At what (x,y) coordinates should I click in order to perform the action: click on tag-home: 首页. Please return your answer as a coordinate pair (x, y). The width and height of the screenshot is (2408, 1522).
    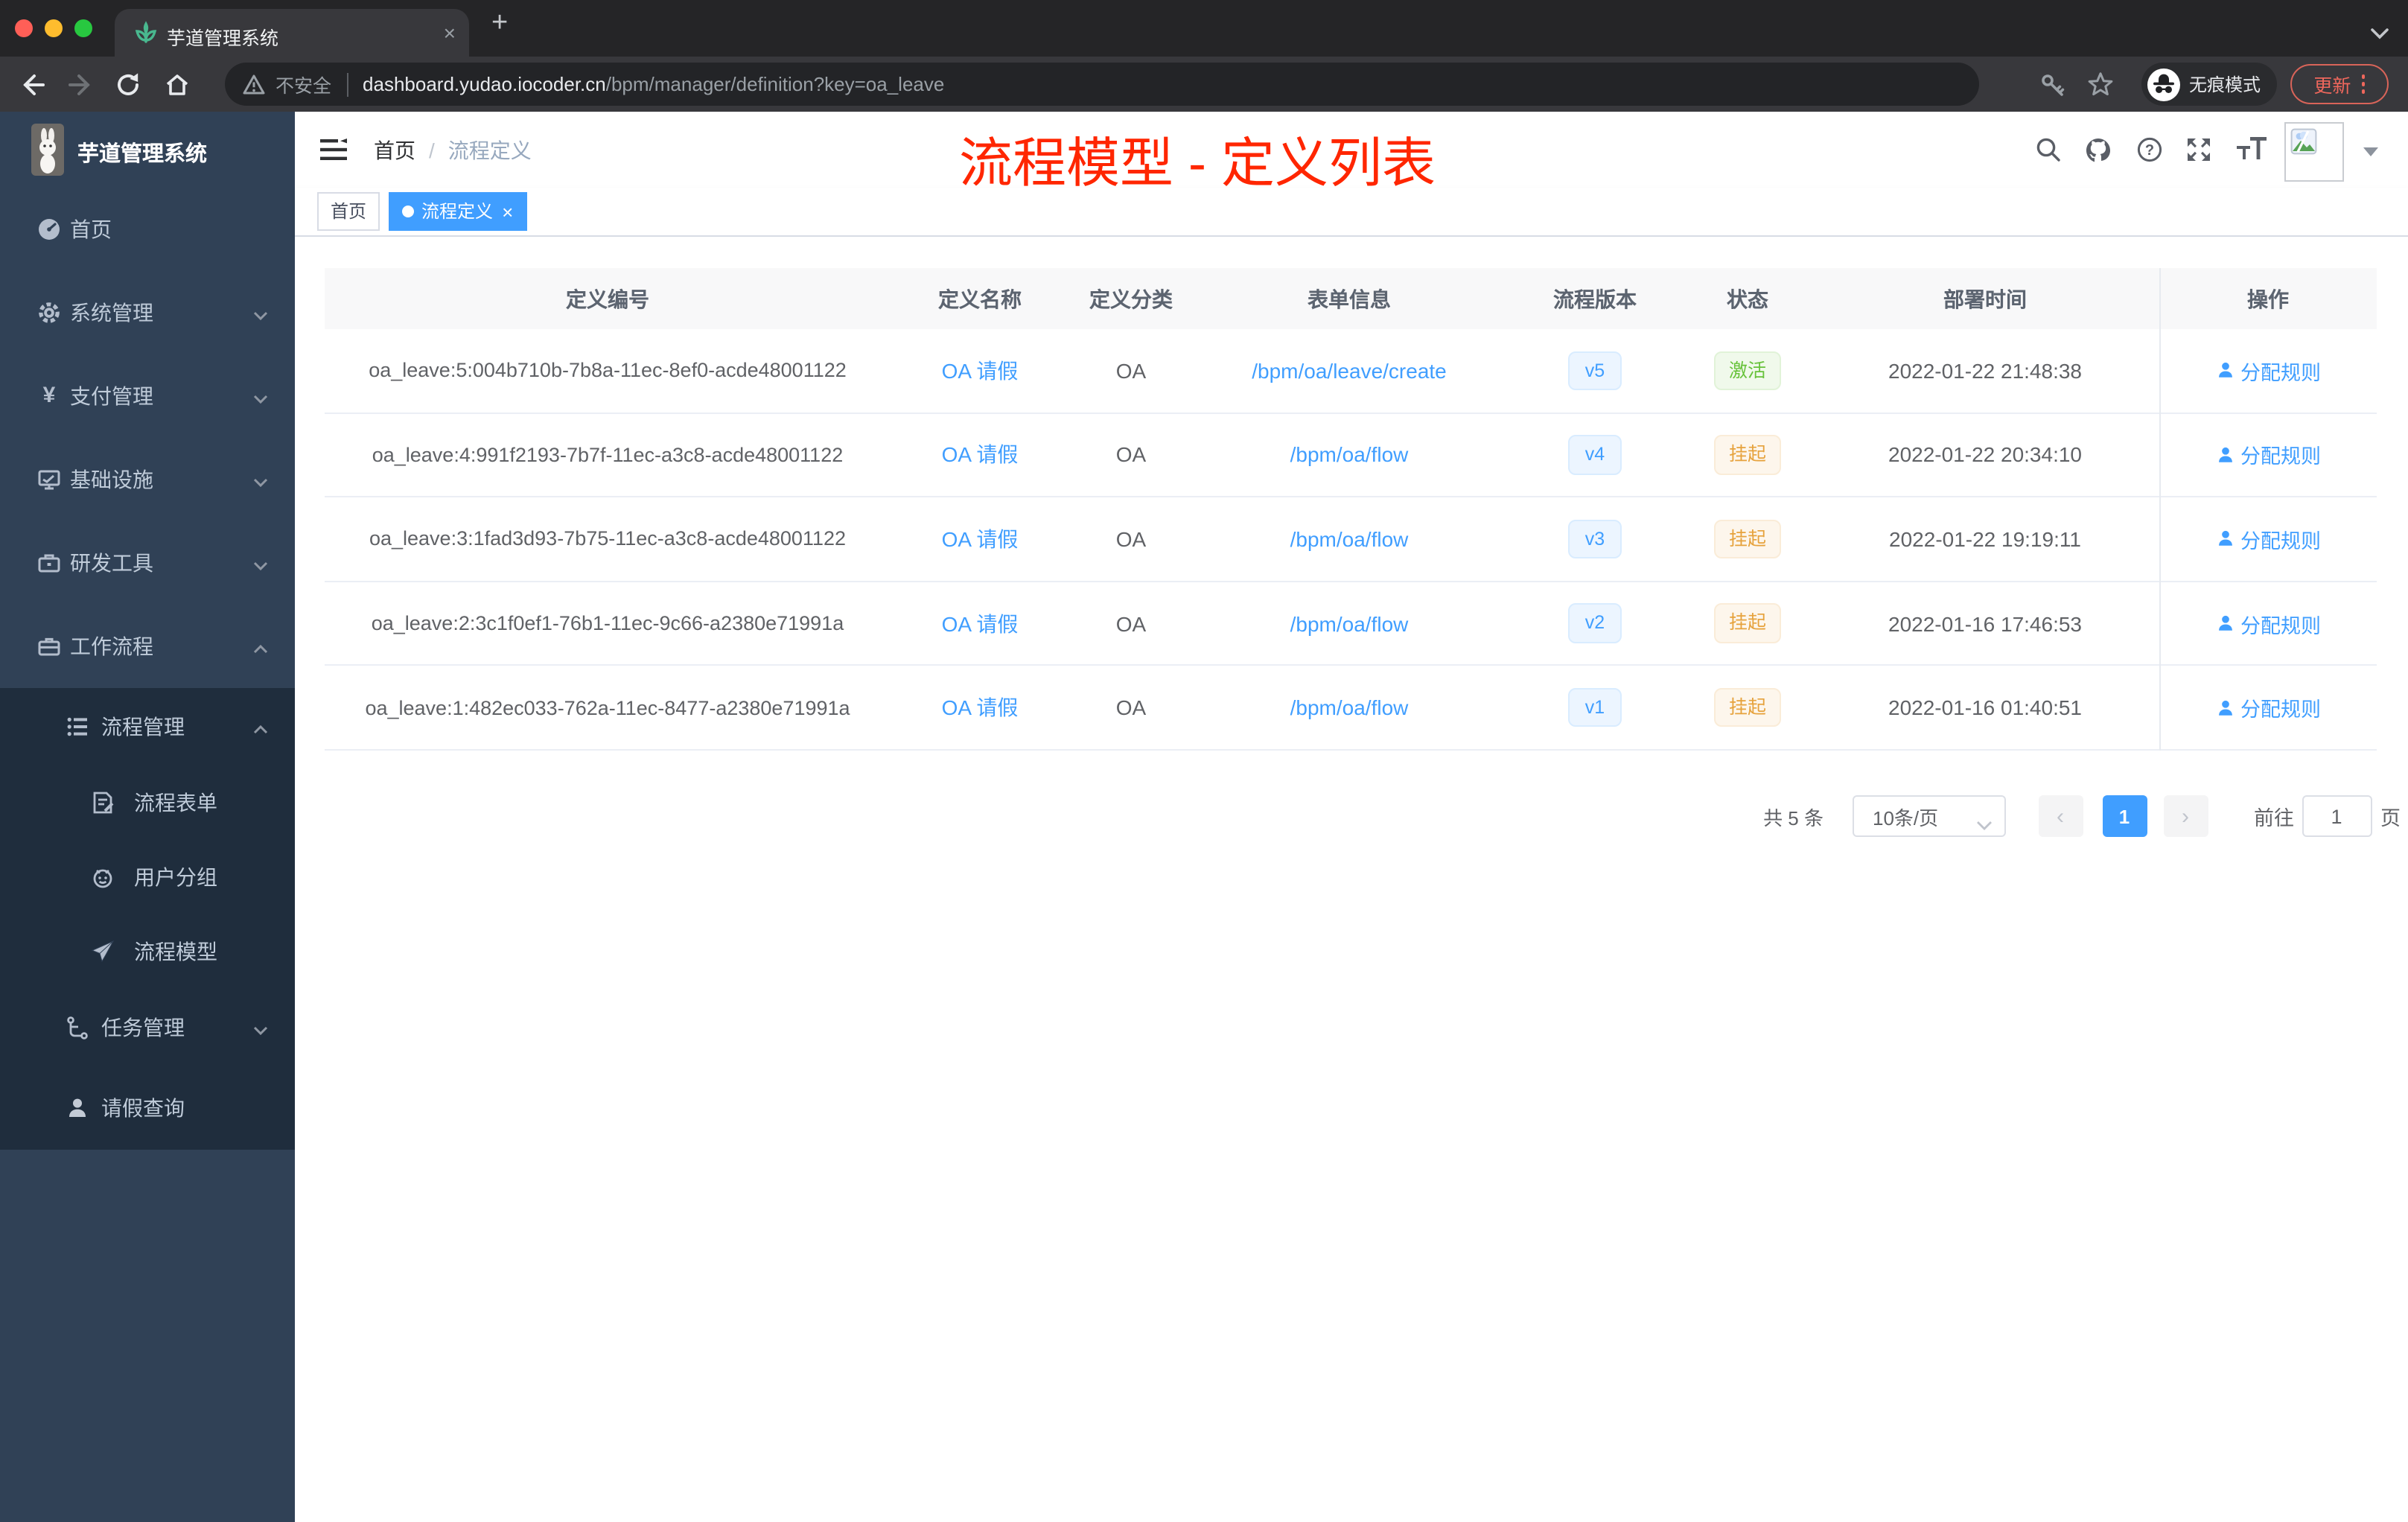
    Looking at the image, I should click on (348, 211).